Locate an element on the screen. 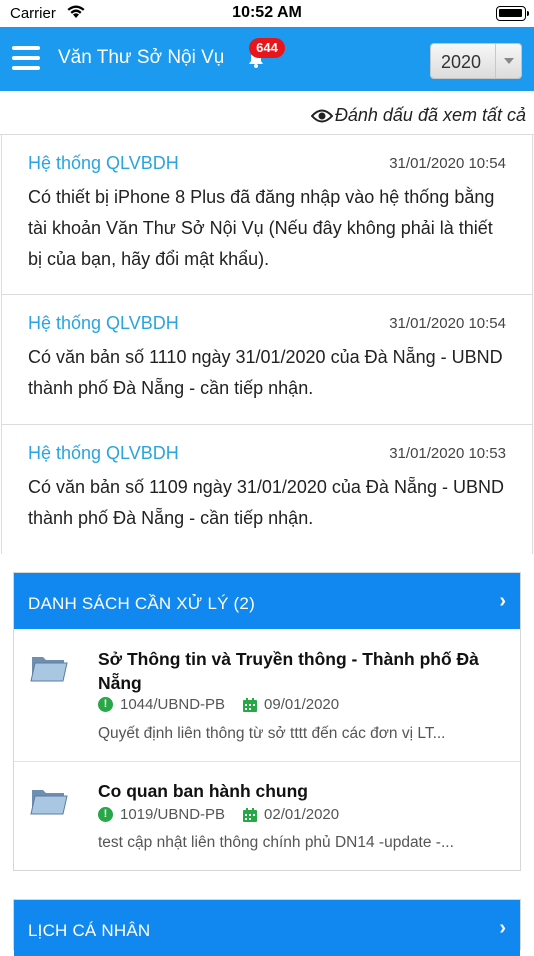 This screenshot has width=534, height=956. calendar-panel-title: LỊCH CÁ NHÂN is located at coordinates (89, 930).